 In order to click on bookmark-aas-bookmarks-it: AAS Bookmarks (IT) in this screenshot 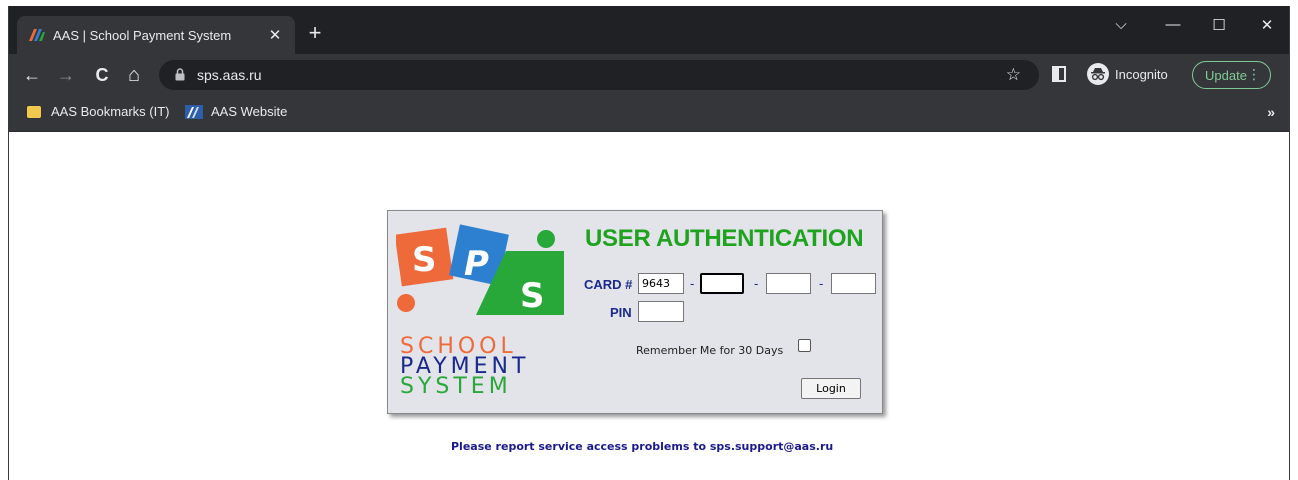, I will do `click(98, 111)`.